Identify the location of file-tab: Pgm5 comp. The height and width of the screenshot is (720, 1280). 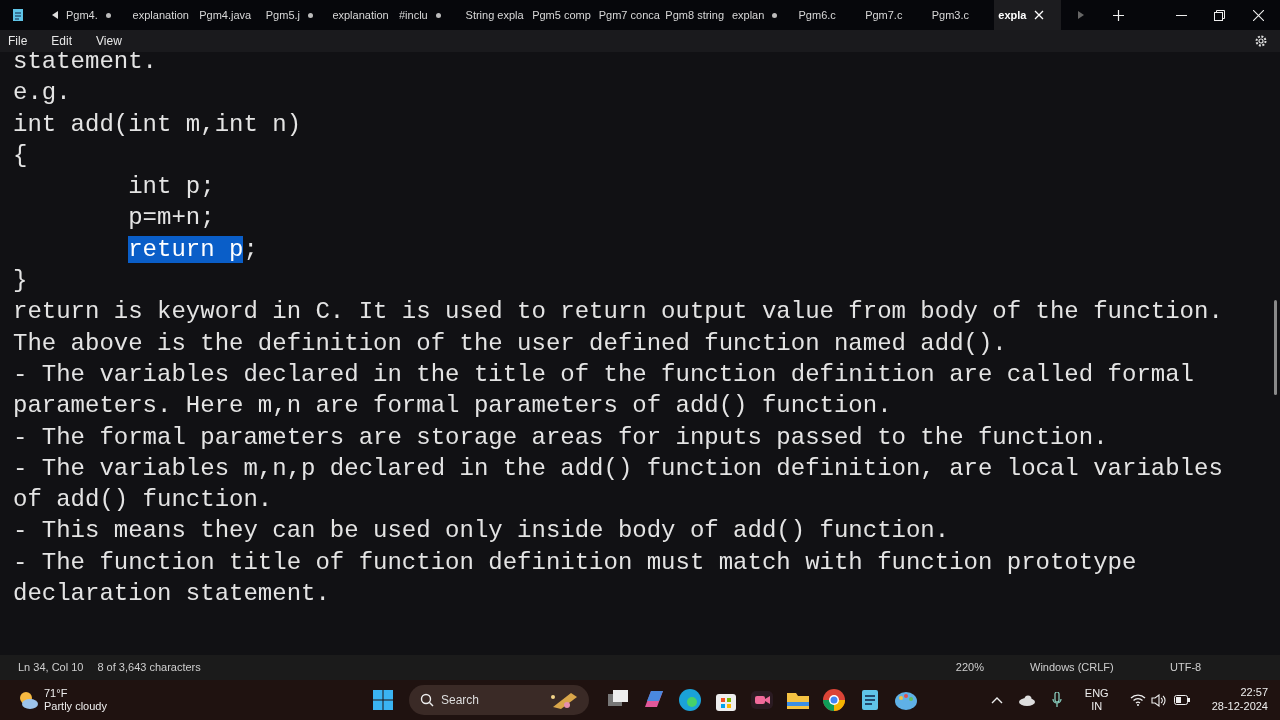
(561, 15).